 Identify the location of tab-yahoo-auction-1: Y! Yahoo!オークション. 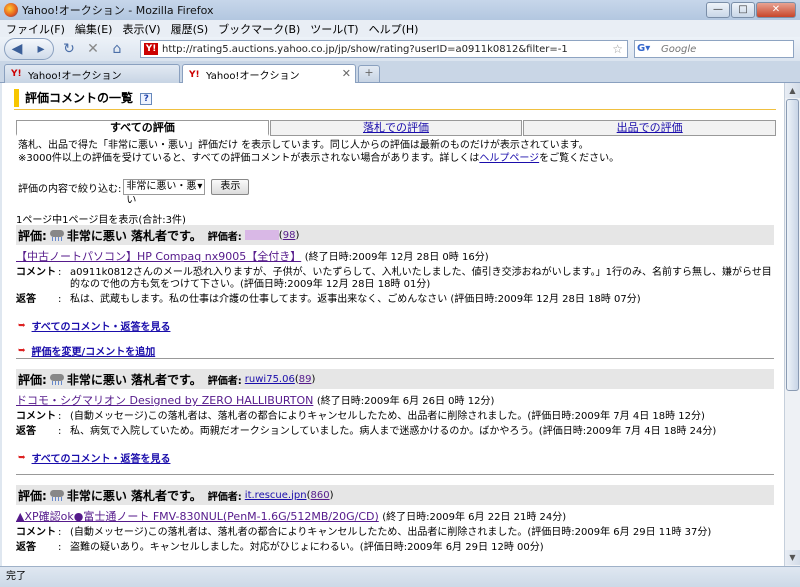
(92, 73).